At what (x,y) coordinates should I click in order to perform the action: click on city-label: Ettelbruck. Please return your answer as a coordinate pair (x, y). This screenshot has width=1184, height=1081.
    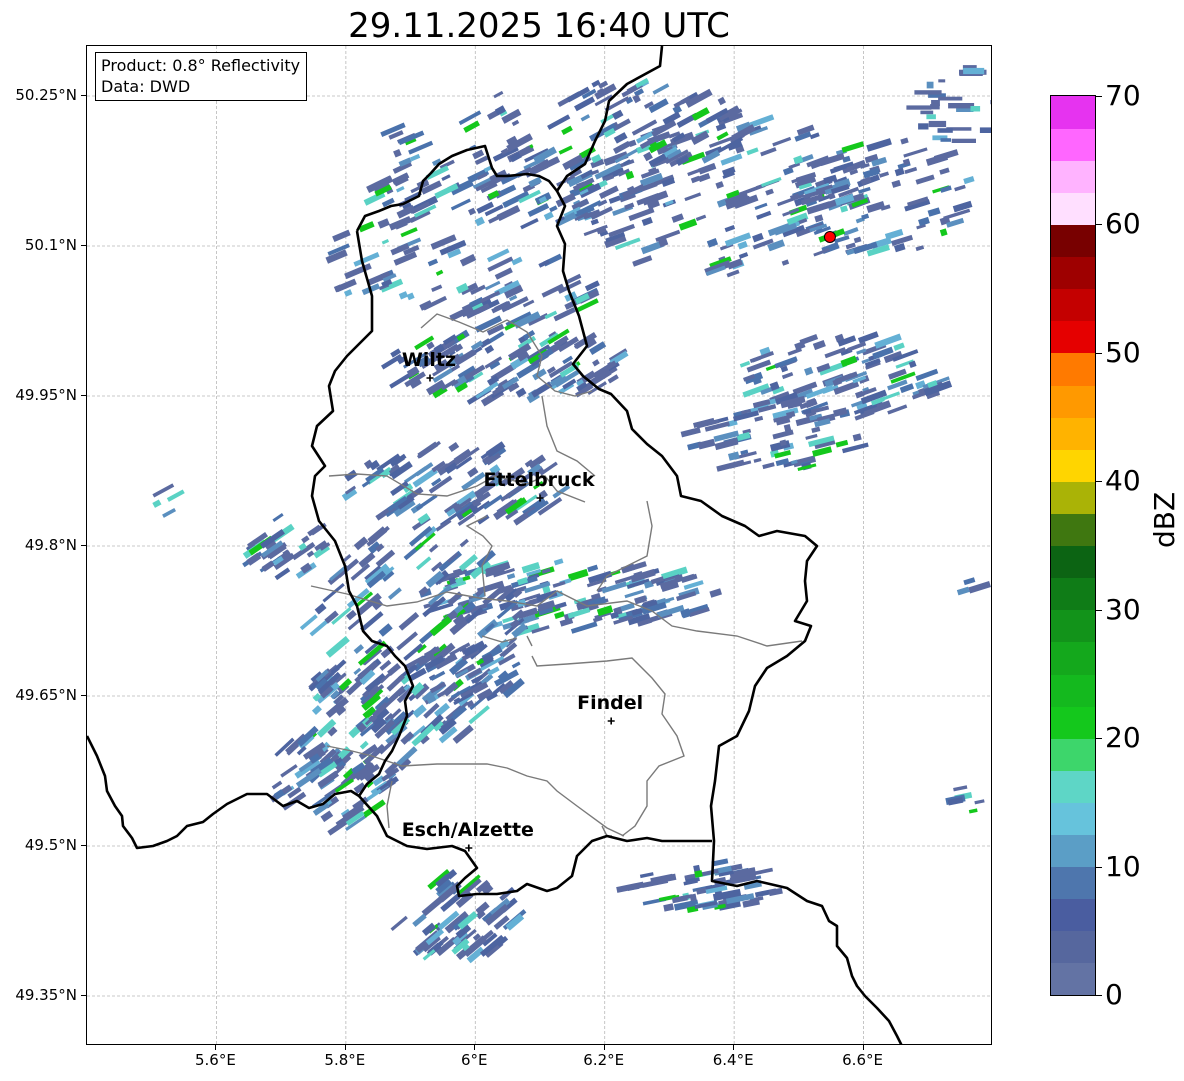
    Looking at the image, I should click on (539, 480).